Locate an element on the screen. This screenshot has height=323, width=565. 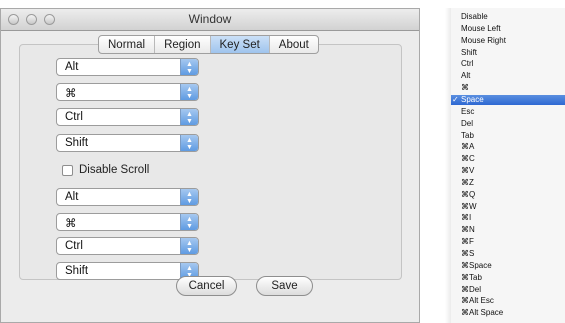
menu-item-label: ⌘Z is located at coordinates (467, 182).